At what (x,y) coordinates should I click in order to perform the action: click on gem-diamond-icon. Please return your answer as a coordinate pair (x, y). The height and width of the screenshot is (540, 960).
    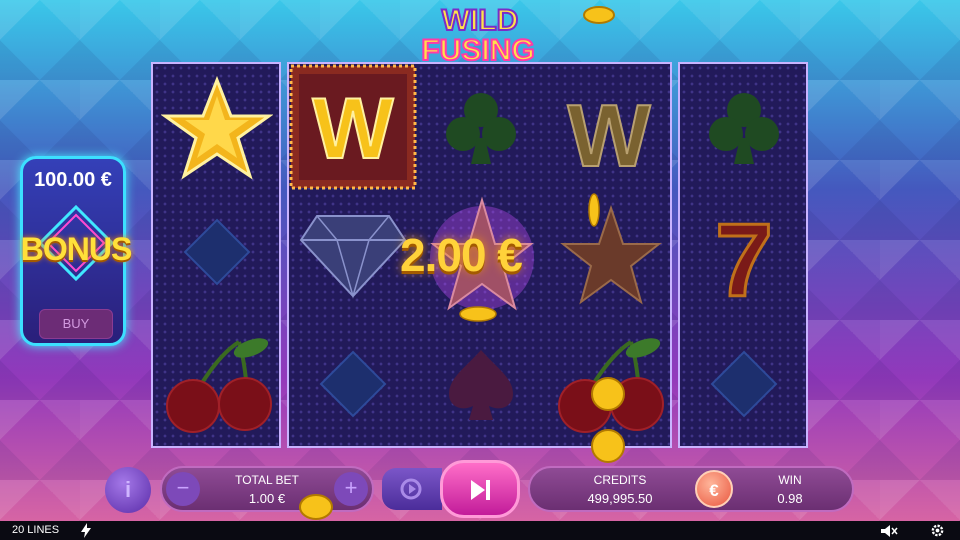
    Looking at the image, I should click on (353, 257).